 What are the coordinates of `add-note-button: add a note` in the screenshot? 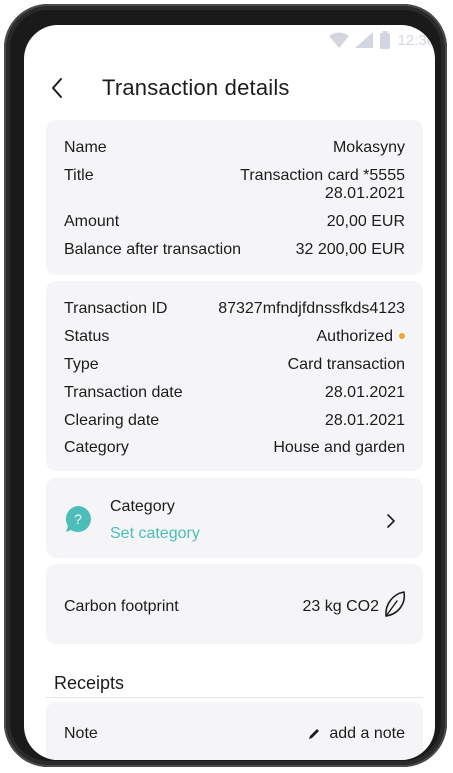 It's located at (356, 734).